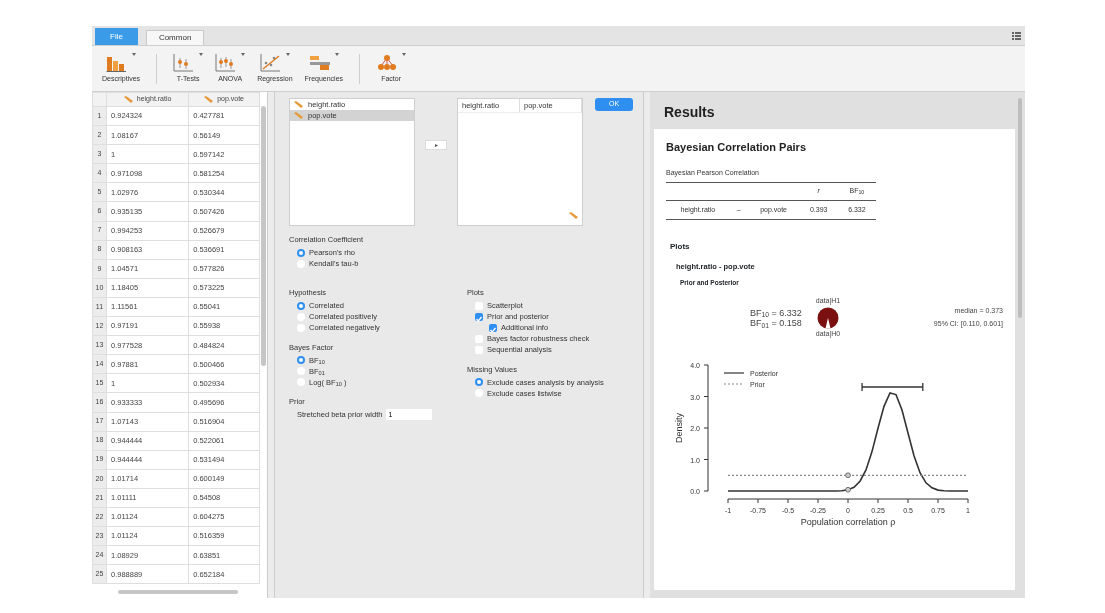 The width and height of the screenshot is (1105, 613). I want to click on results-heading: Results, so click(689, 112).